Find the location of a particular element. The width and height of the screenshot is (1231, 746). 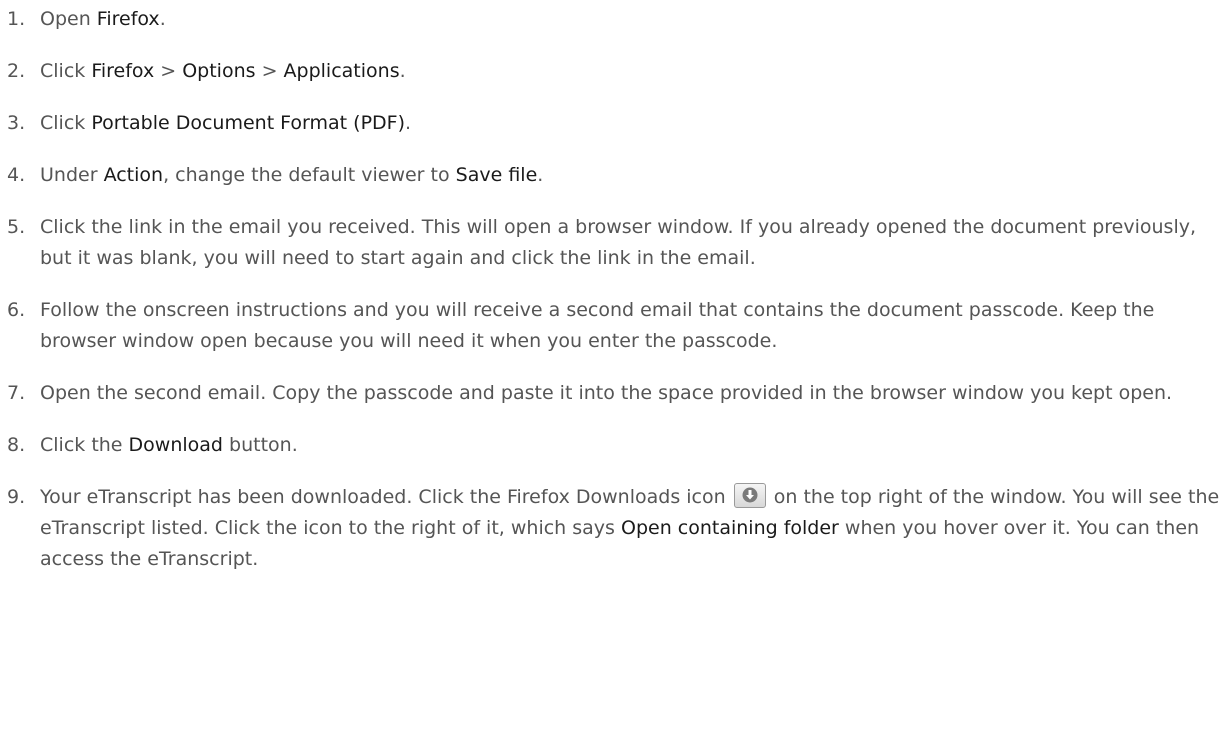

step-item: 8. Click the Download button. is located at coordinates (615, 445).